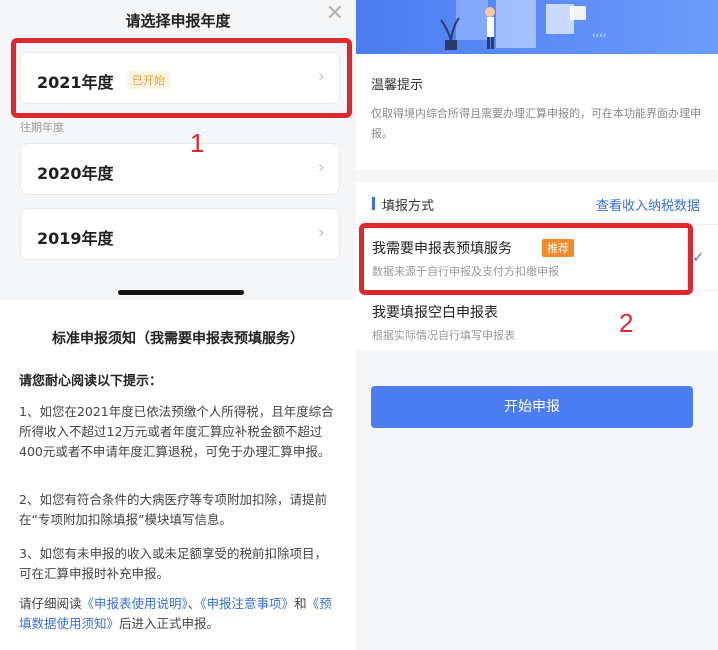 The image size is (718, 650). Describe the element at coordinates (335, 14) in the screenshot. I see `close-icon: ✕` at that location.